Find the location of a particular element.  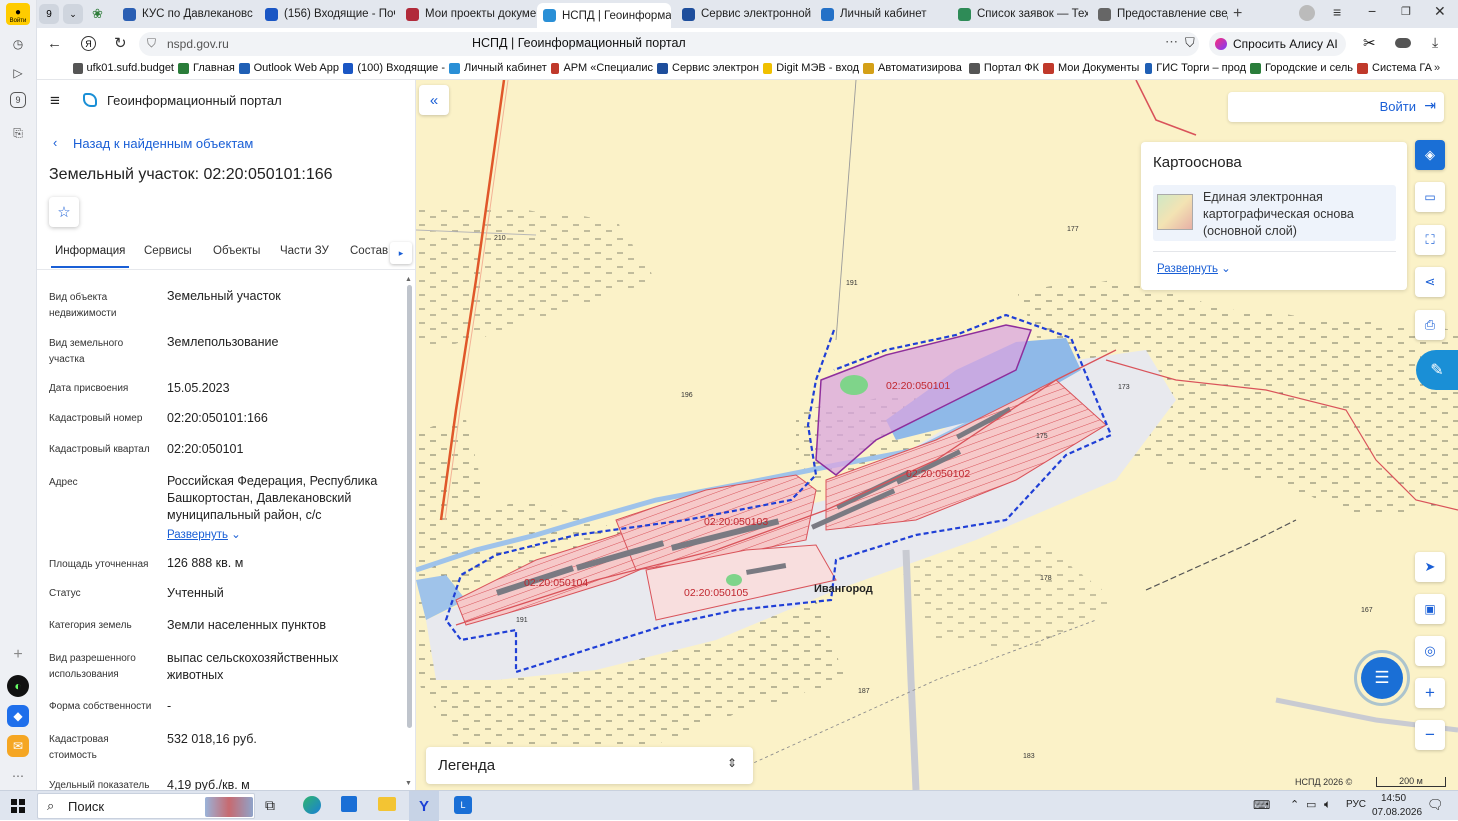

store-icon is located at coordinates (349, 804).